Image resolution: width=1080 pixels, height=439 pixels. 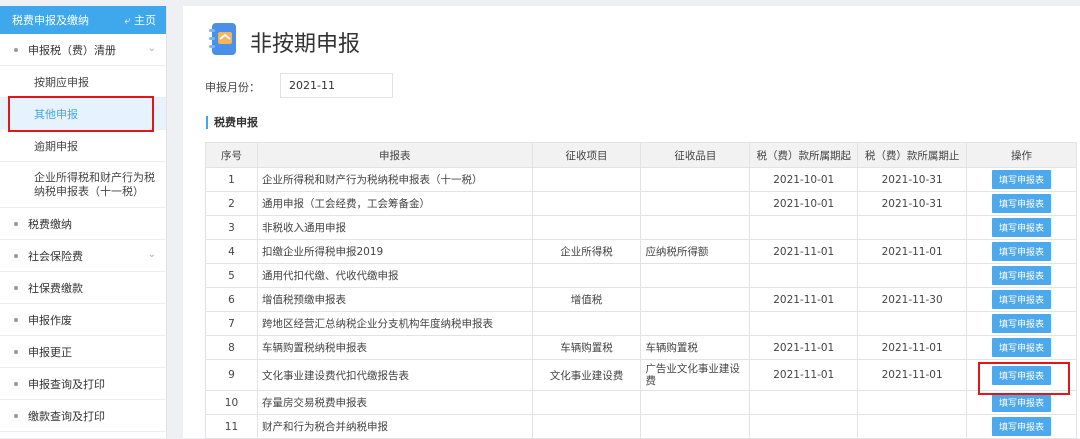 What do you see at coordinates (394, 203) in the screenshot?
I see `table-cell: 通用申报（工会经费，工会筹备金）` at bounding box center [394, 203].